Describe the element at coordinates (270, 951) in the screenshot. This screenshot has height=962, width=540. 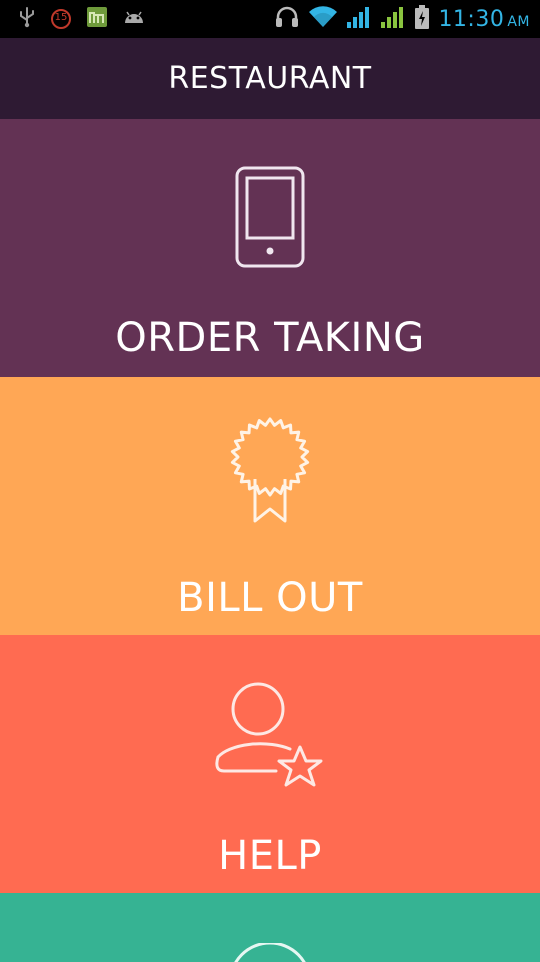
I see `circle-icon` at that location.